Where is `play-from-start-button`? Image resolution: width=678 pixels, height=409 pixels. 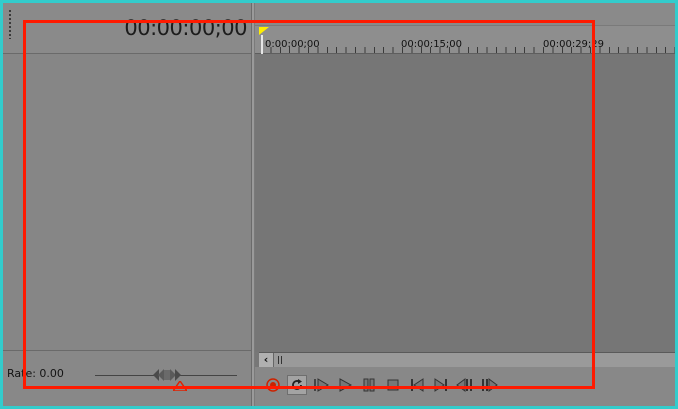
play-from-start-button is located at coordinates (321, 385).